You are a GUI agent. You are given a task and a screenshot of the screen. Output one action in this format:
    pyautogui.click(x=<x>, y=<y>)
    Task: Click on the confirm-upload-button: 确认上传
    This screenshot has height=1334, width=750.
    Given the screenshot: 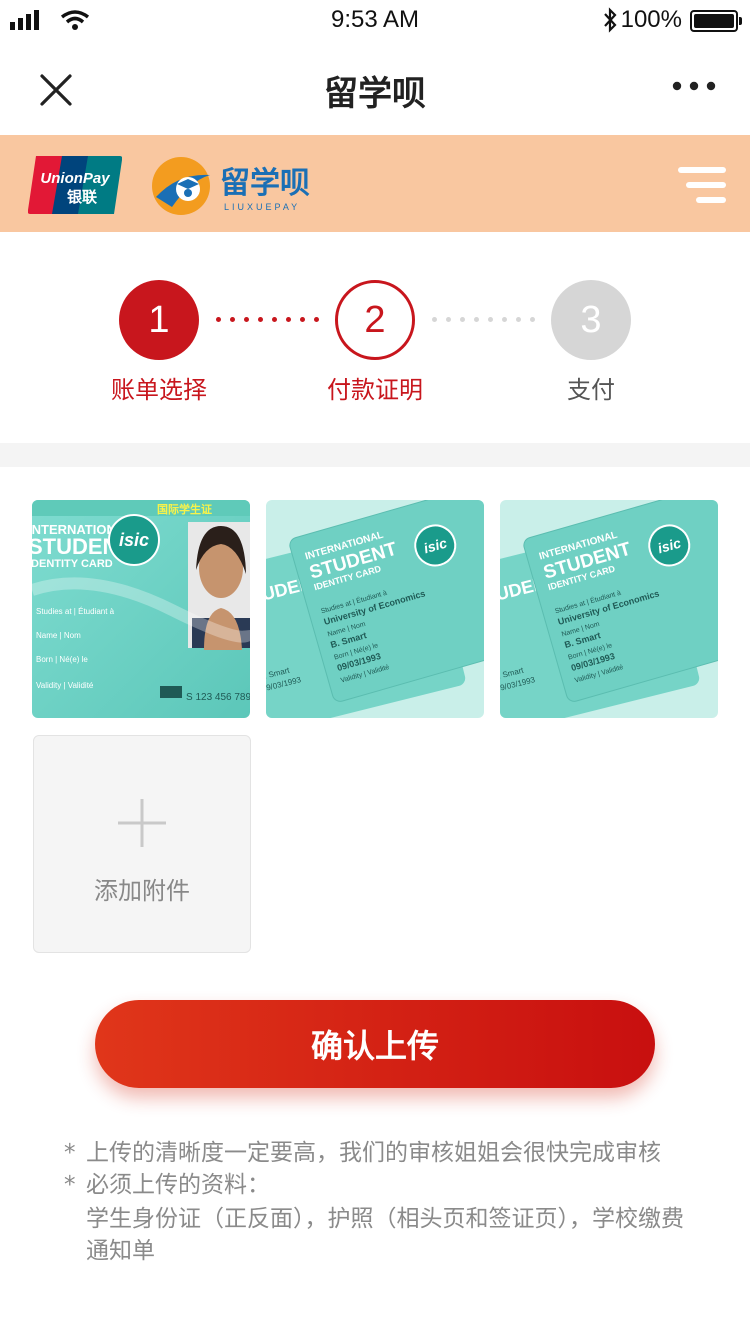 What is the action you would take?
    pyautogui.click(x=375, y=1044)
    